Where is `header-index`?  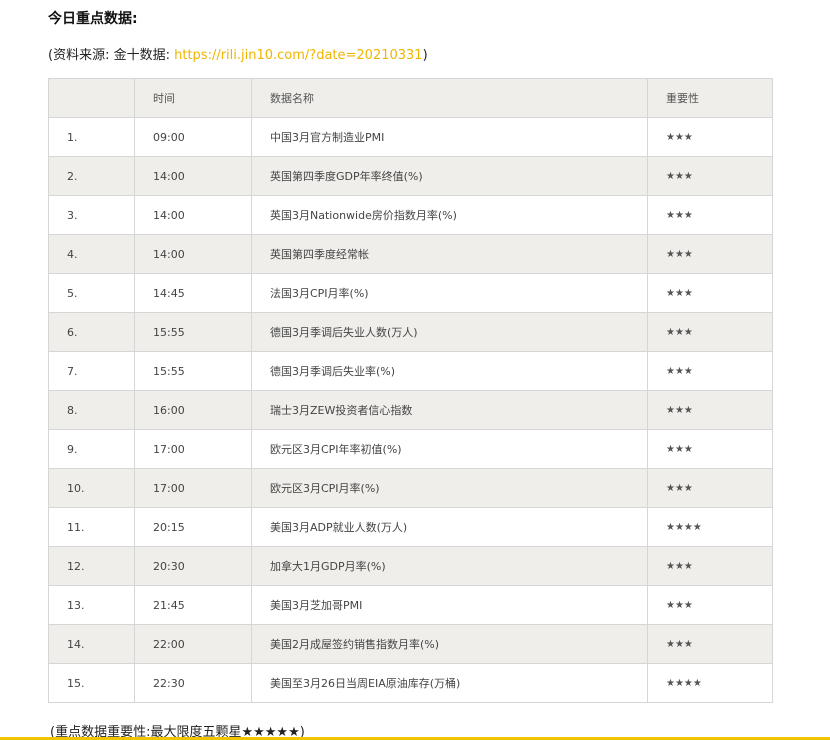 header-index is located at coordinates (91, 98).